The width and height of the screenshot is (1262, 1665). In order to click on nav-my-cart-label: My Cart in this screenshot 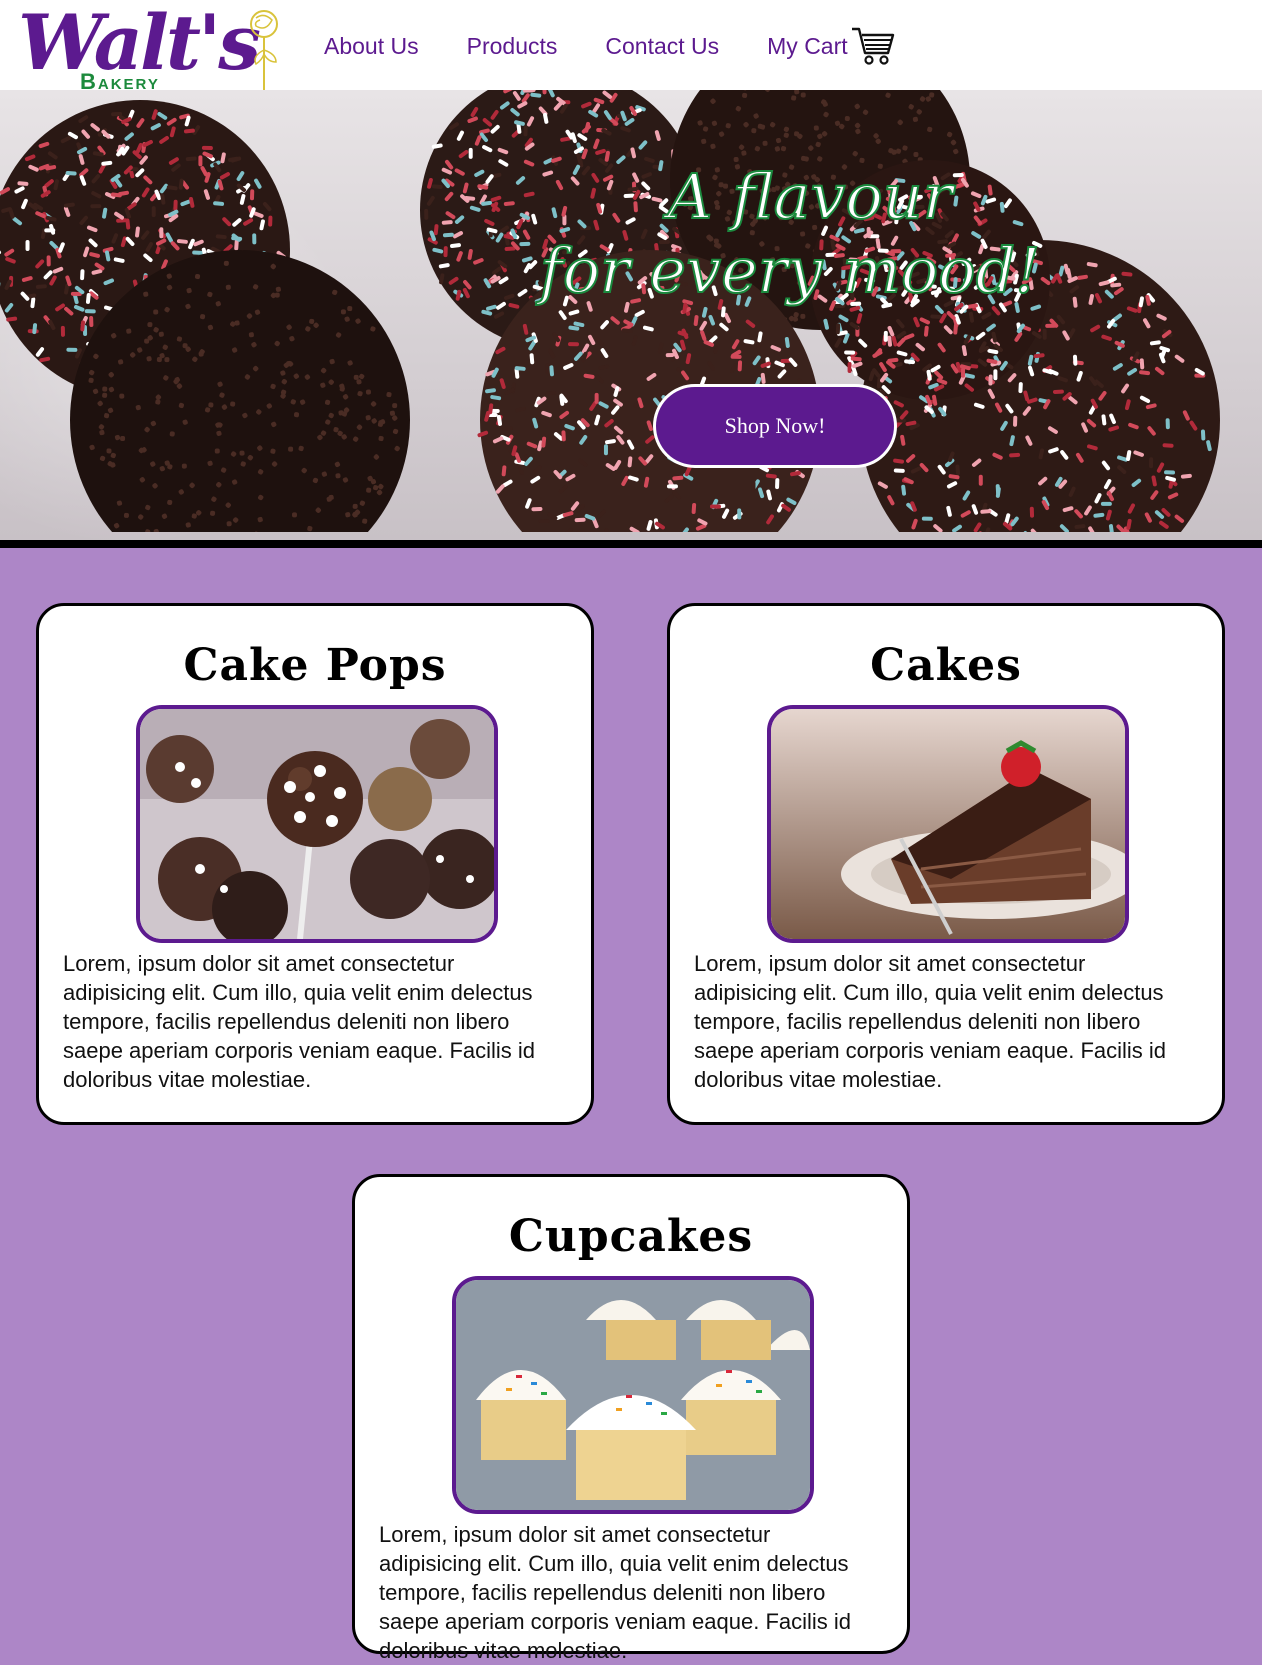, I will do `click(807, 46)`.